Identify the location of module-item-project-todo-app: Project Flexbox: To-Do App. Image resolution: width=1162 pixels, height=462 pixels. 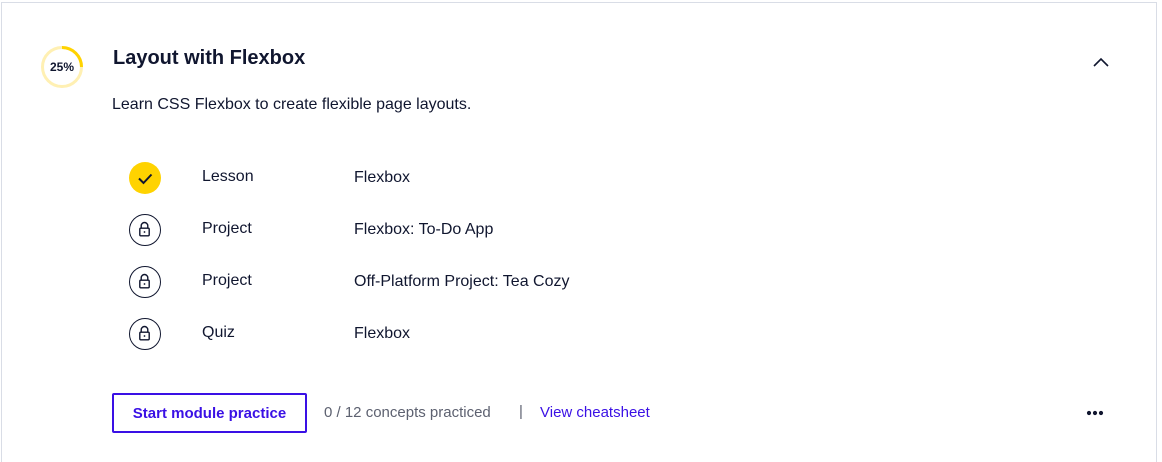
(479, 238).